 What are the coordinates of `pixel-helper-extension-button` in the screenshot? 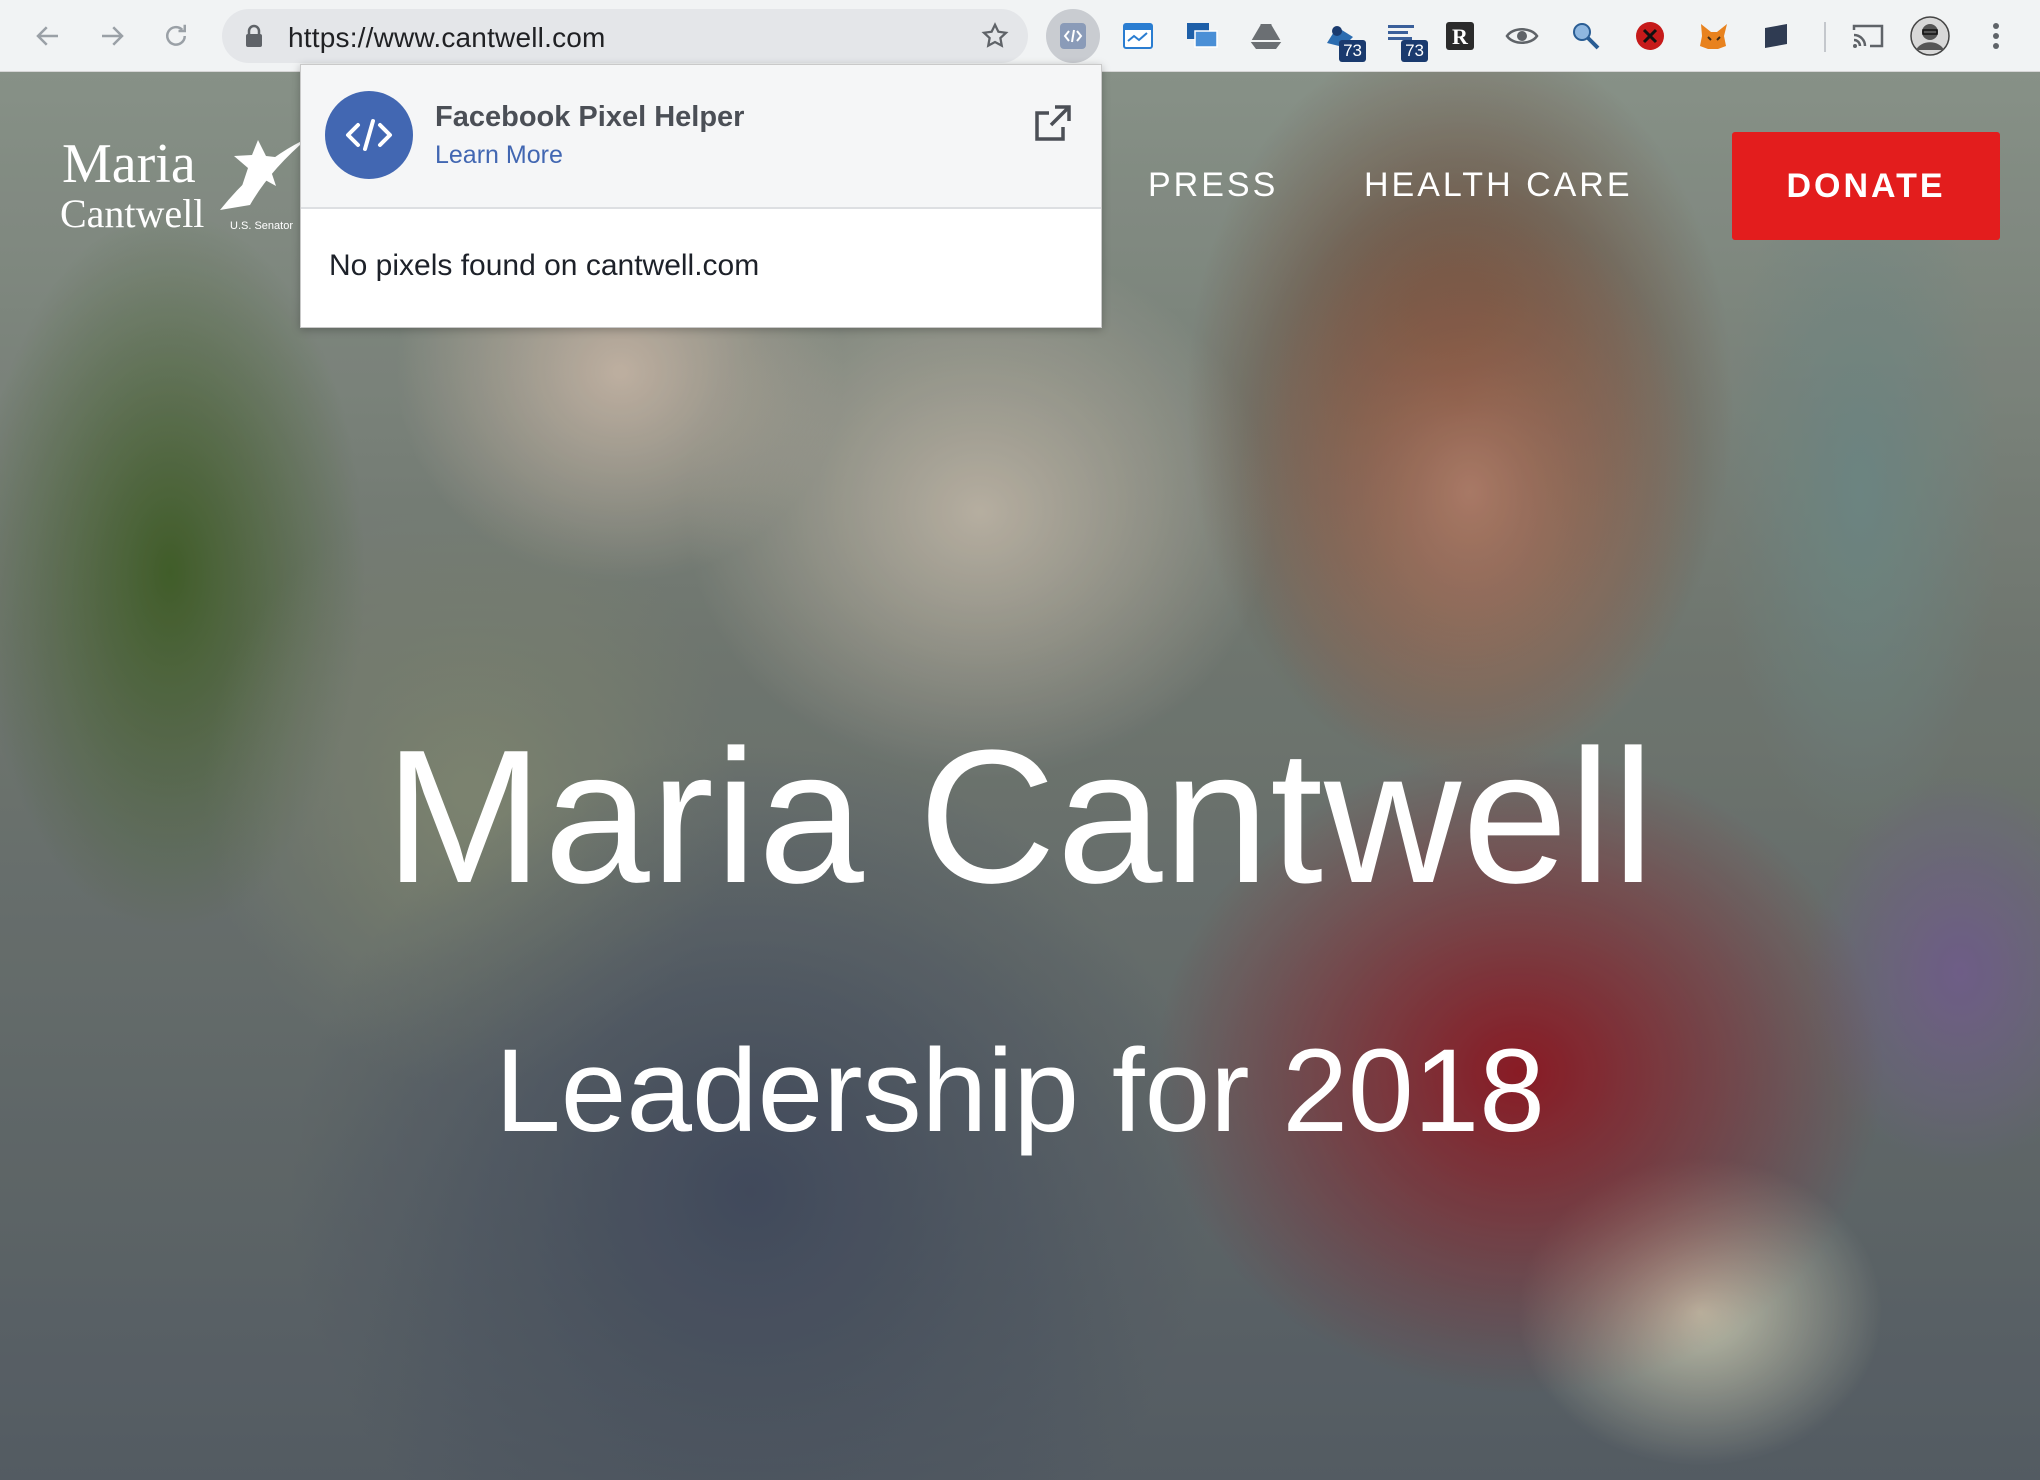 It's located at (1073, 36).